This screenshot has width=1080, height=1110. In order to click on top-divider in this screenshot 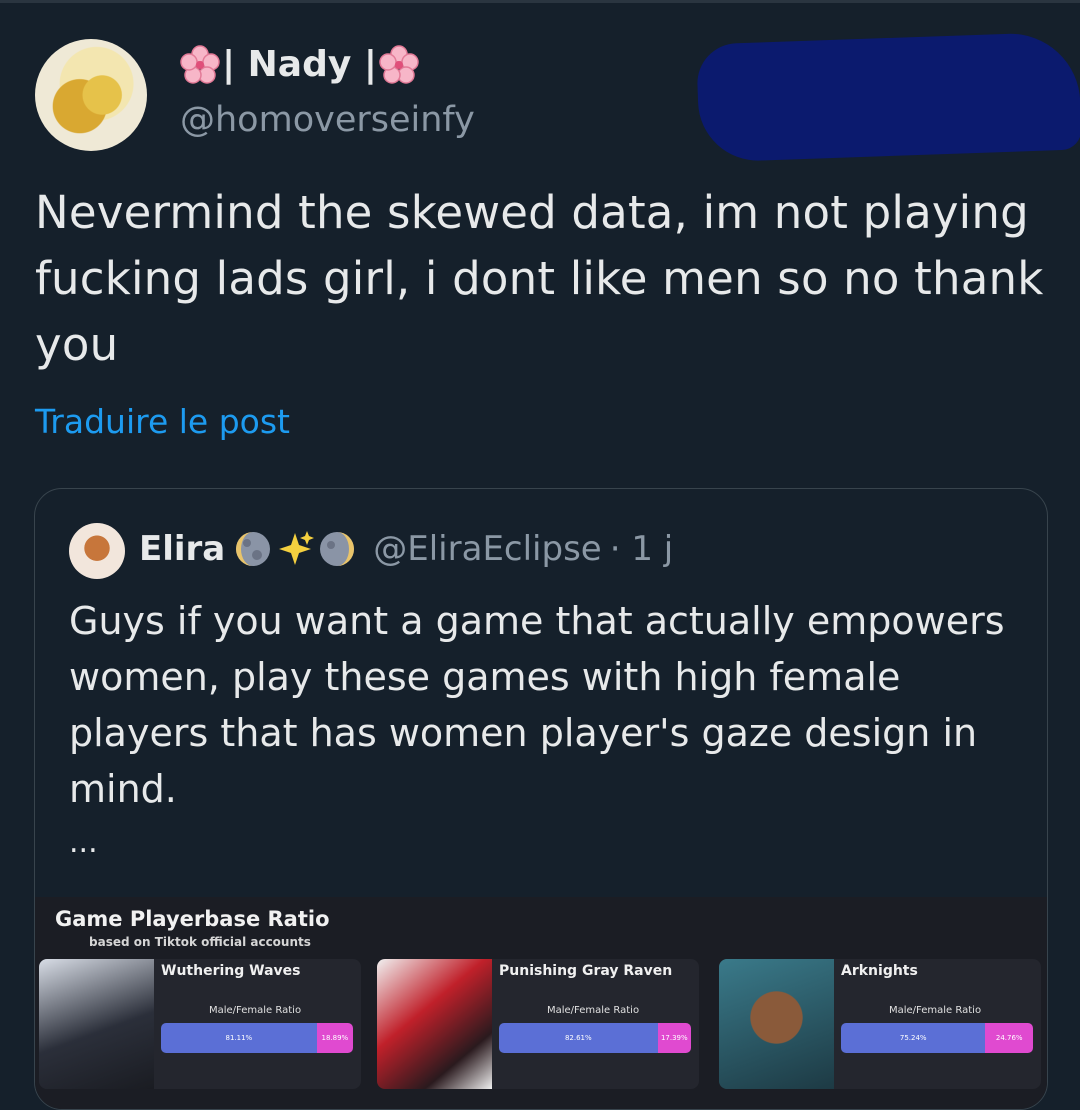, I will do `click(540, 1)`.